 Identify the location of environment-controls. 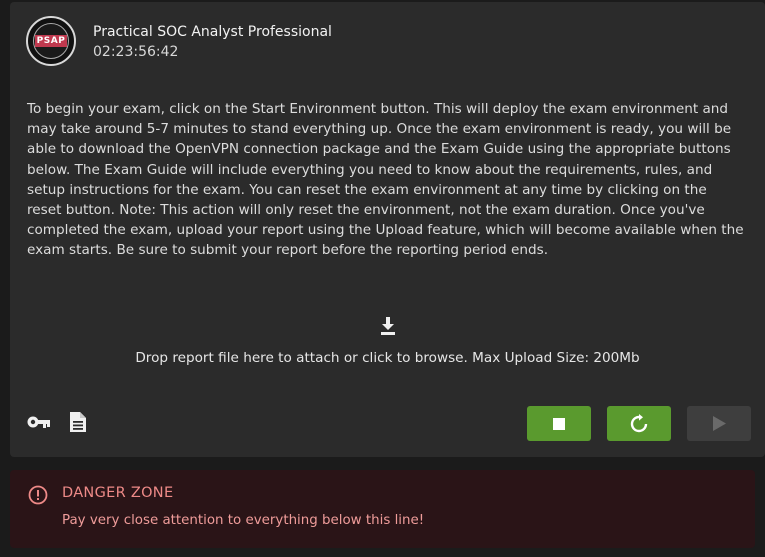
(631, 423).